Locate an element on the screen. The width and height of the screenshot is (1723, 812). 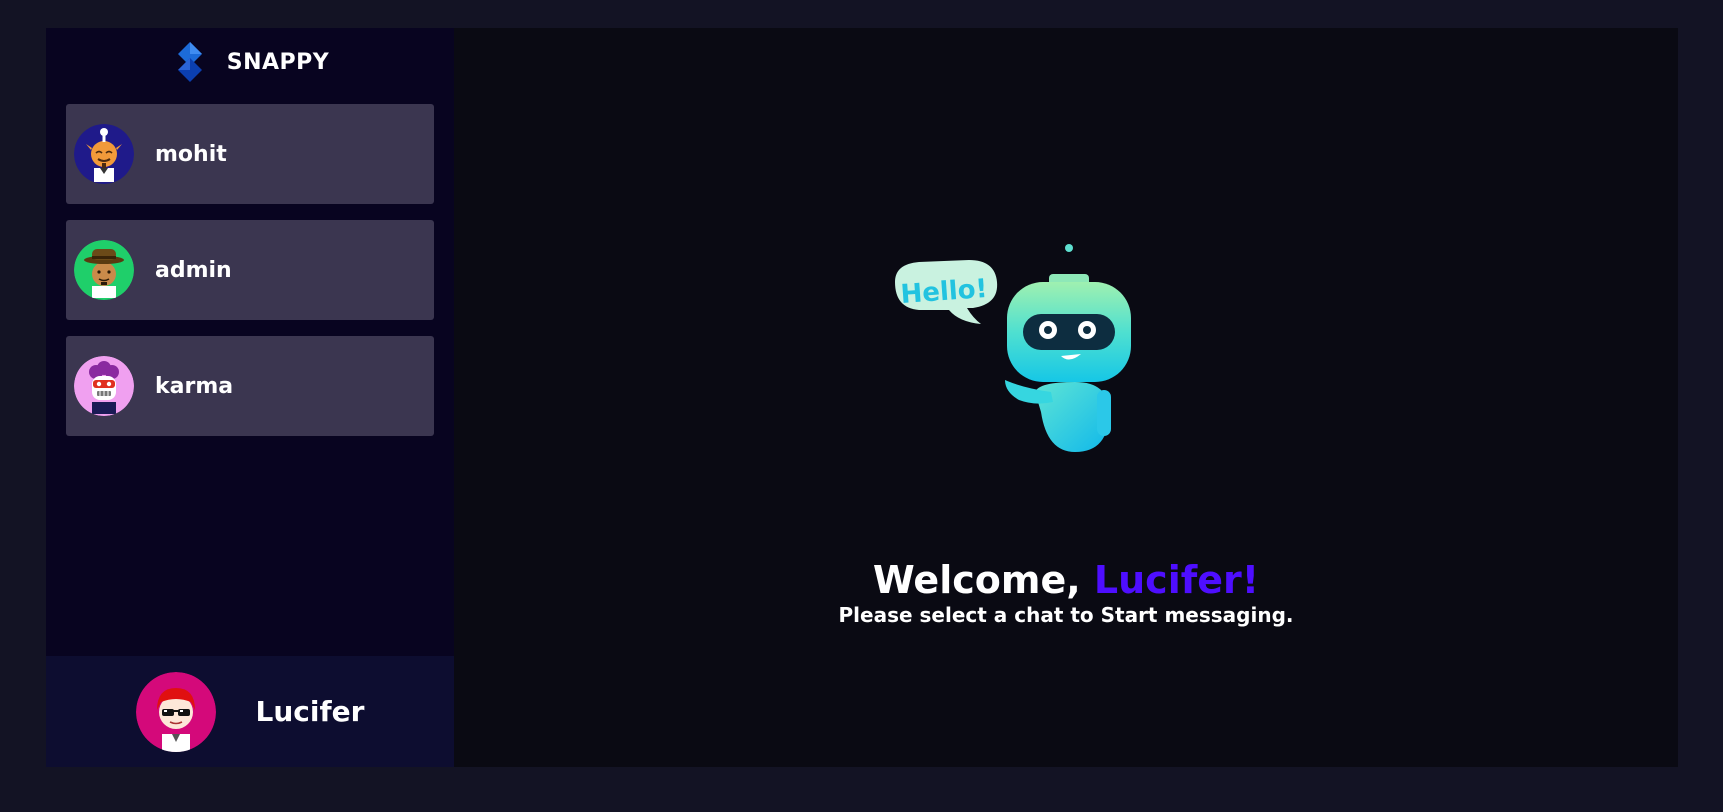
contact-item: admin is located at coordinates (250, 270).